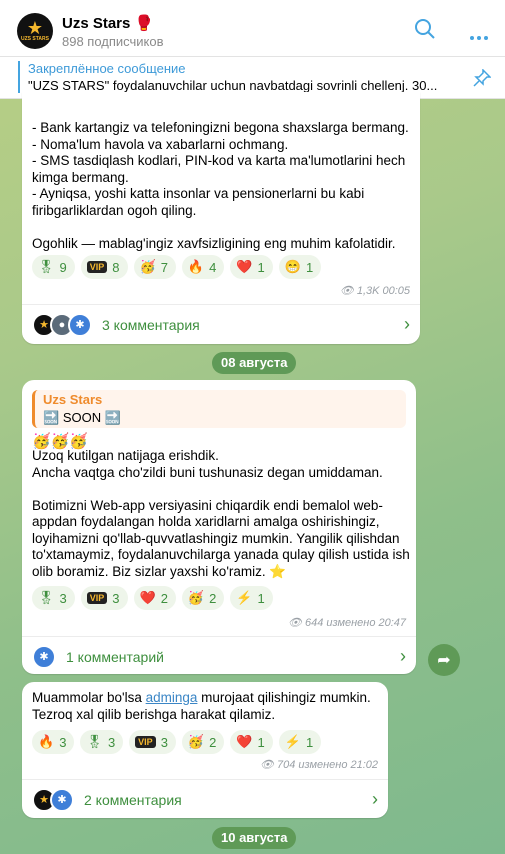 Image resolution: width=505 pixels, height=854 pixels. Describe the element at coordinates (219, 656) in the screenshot. I see `comments-button: ✱ 1 комментарий ›` at that location.